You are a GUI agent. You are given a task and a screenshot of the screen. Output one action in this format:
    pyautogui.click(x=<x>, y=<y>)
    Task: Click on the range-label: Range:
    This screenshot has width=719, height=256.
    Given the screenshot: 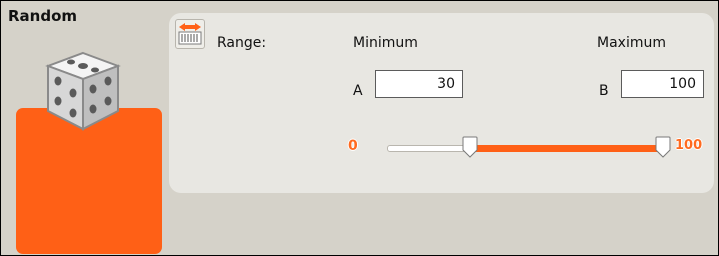 What is the action you would take?
    pyautogui.click(x=242, y=43)
    